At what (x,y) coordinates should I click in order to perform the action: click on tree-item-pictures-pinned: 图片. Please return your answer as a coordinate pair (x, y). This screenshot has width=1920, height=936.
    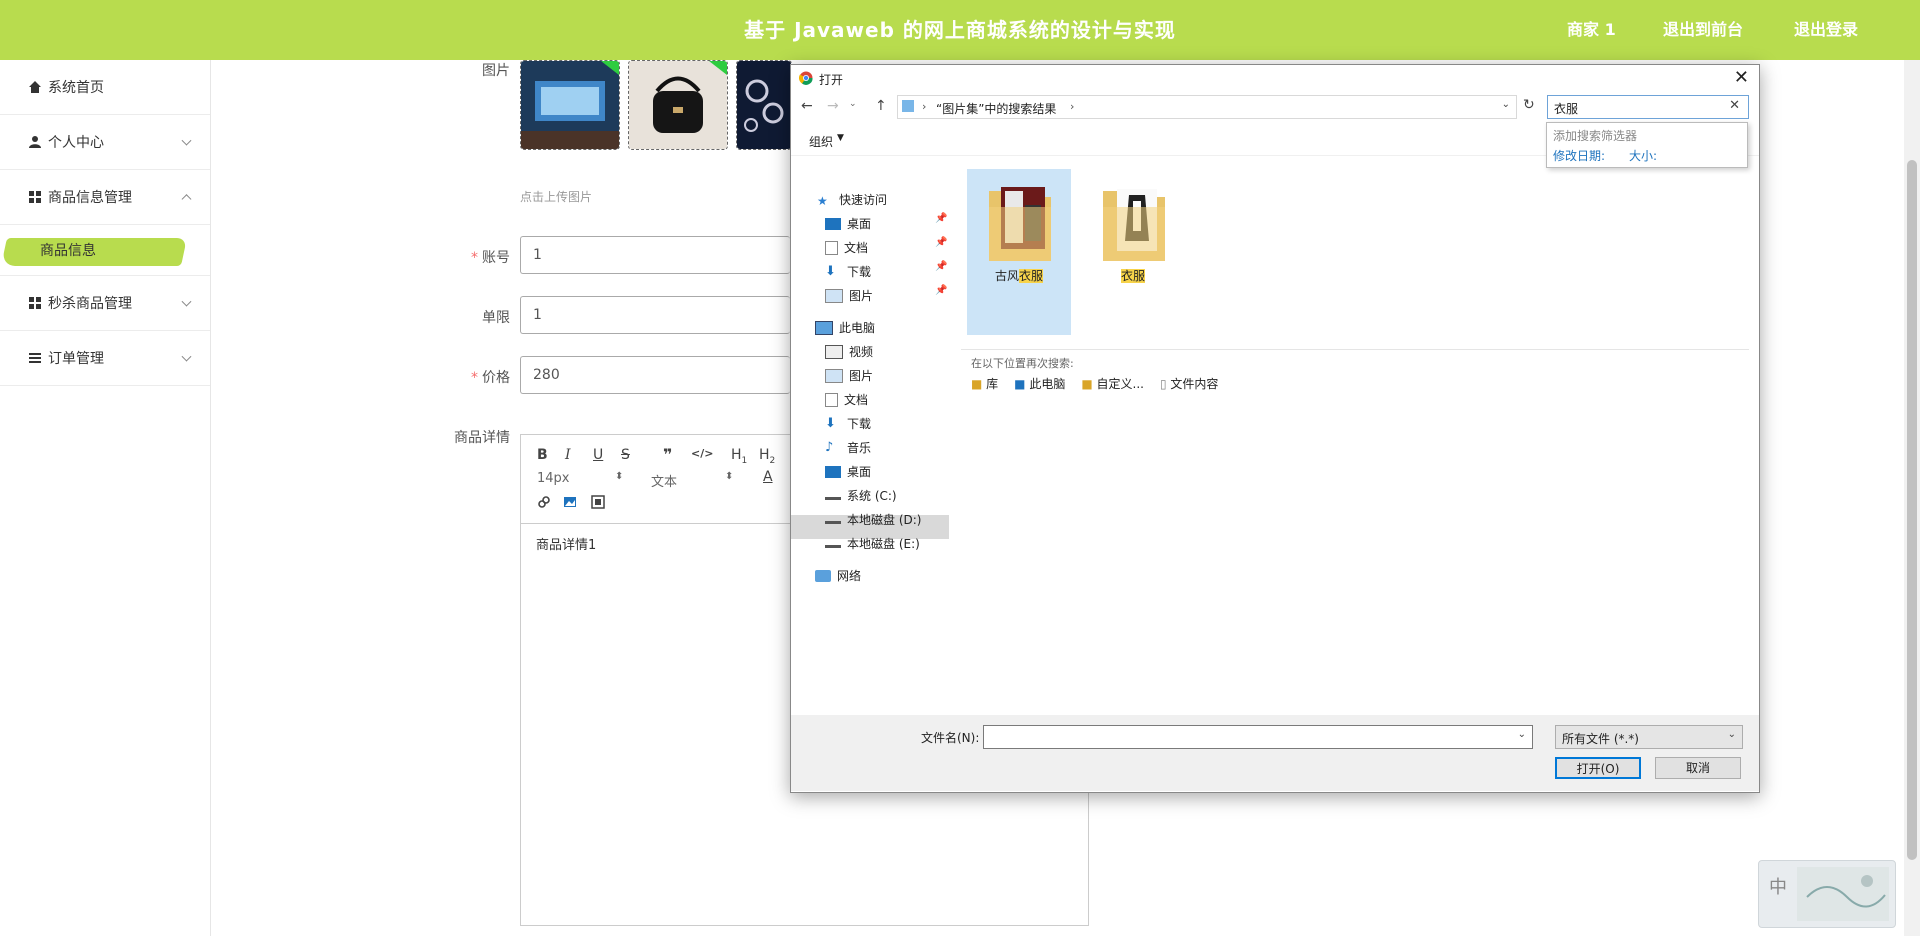
    Looking at the image, I should click on (849, 295).